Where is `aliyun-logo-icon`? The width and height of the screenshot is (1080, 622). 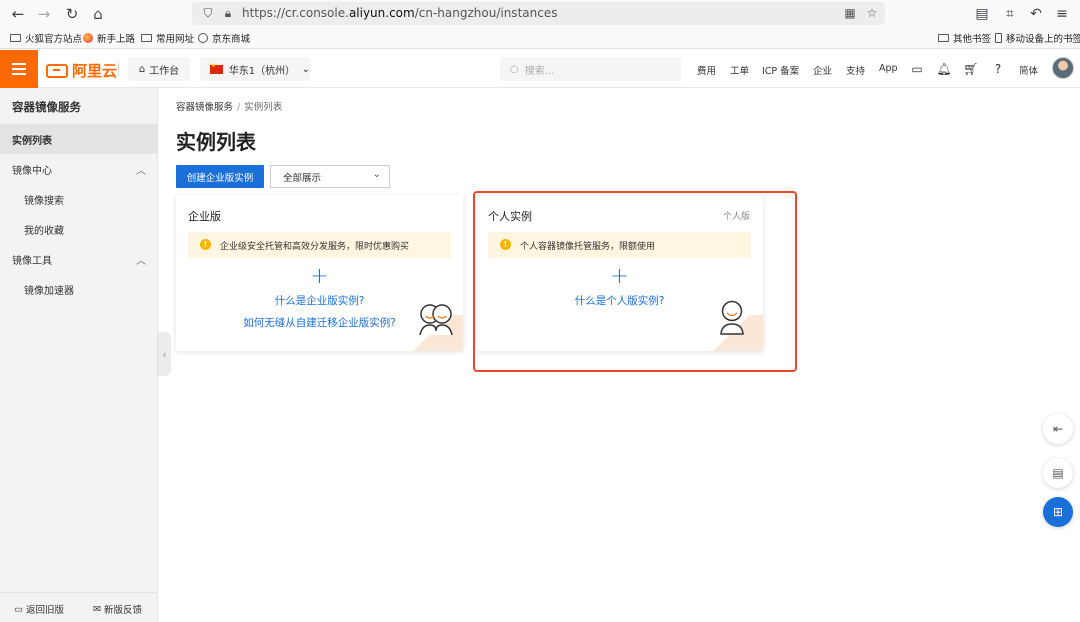 aliyun-logo-icon is located at coordinates (57, 70).